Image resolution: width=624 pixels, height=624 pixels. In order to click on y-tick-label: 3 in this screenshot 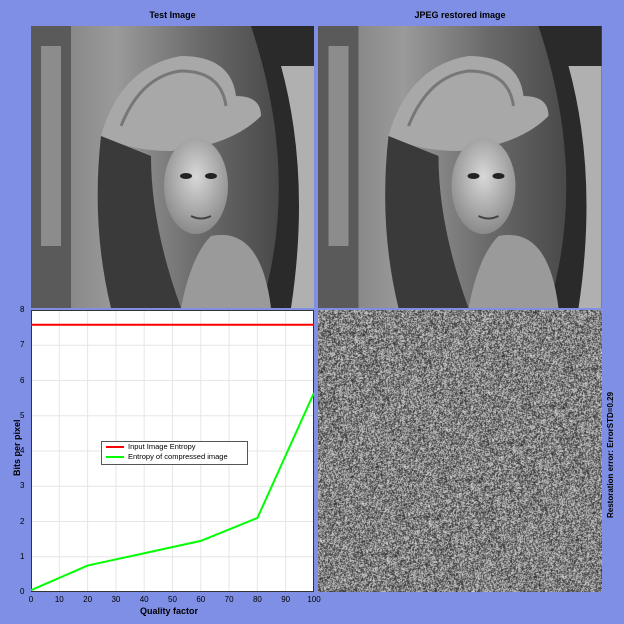, I will do `click(22, 486)`.